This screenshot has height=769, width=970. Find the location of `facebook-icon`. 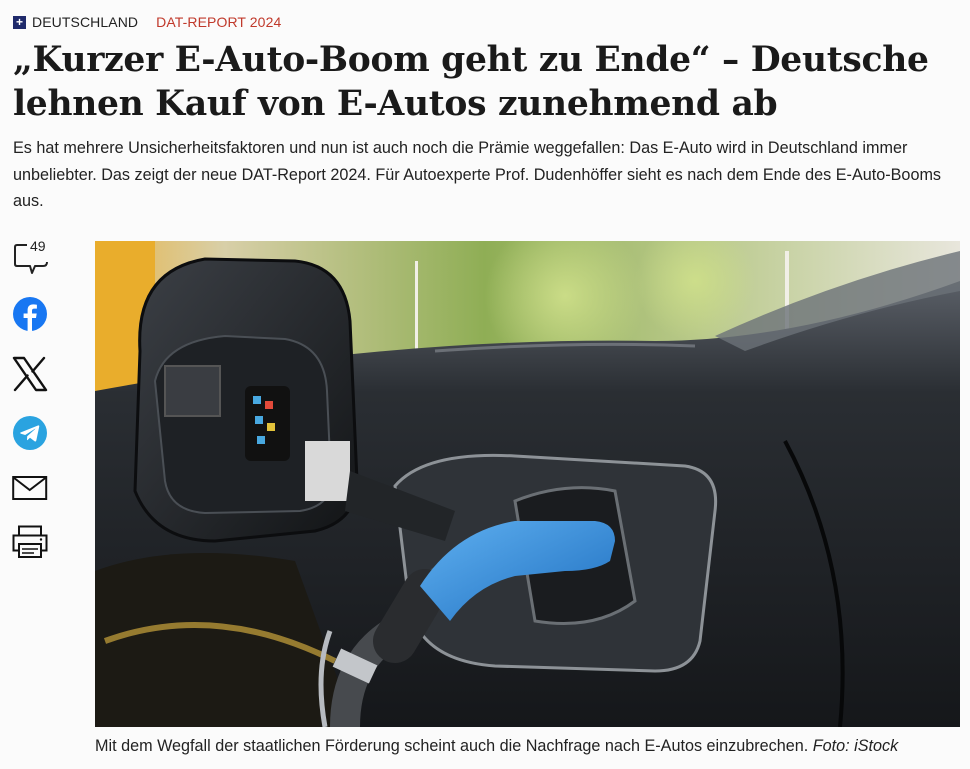

facebook-icon is located at coordinates (30, 314).